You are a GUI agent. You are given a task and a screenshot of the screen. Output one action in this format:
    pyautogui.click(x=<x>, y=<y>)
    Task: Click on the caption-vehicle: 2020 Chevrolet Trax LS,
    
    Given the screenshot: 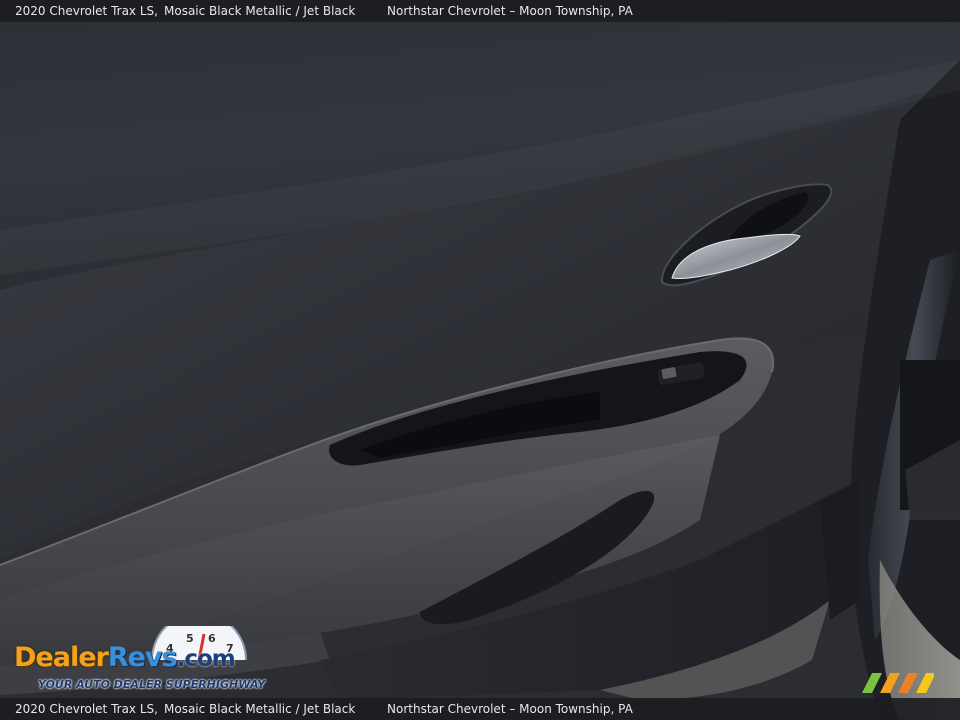 What is the action you would take?
    pyautogui.click(x=86, y=11)
    